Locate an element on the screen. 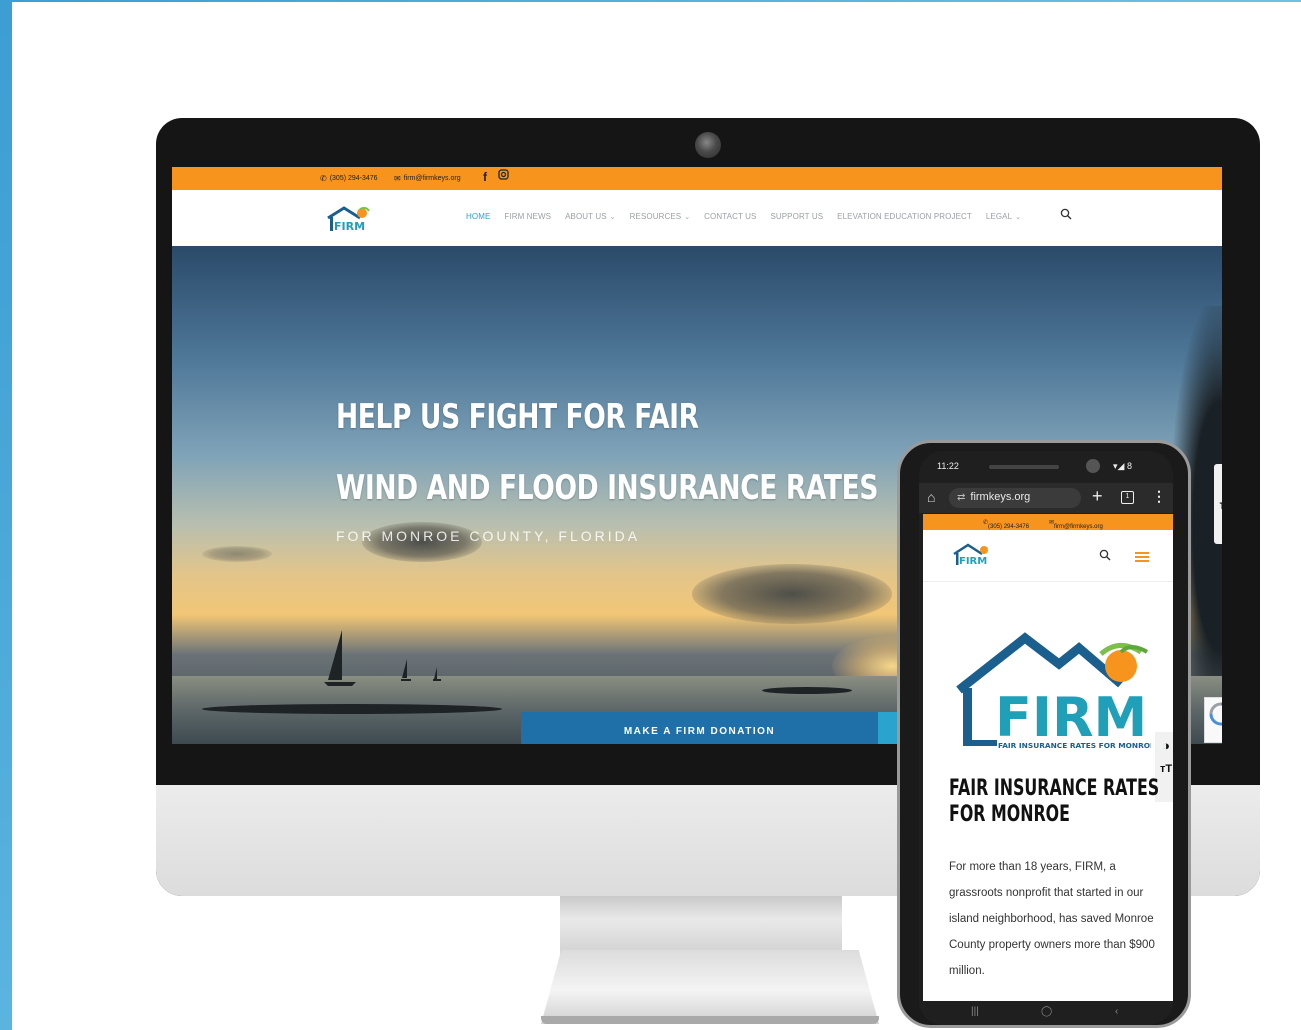  home-icon: ⌂ is located at coordinates (931, 497).